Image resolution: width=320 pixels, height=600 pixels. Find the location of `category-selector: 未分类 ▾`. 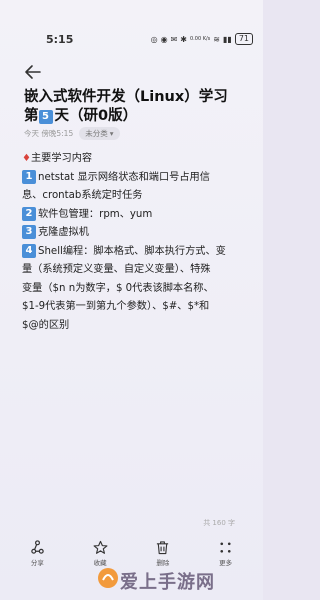

category-selector: 未分类 ▾ is located at coordinates (99, 133).